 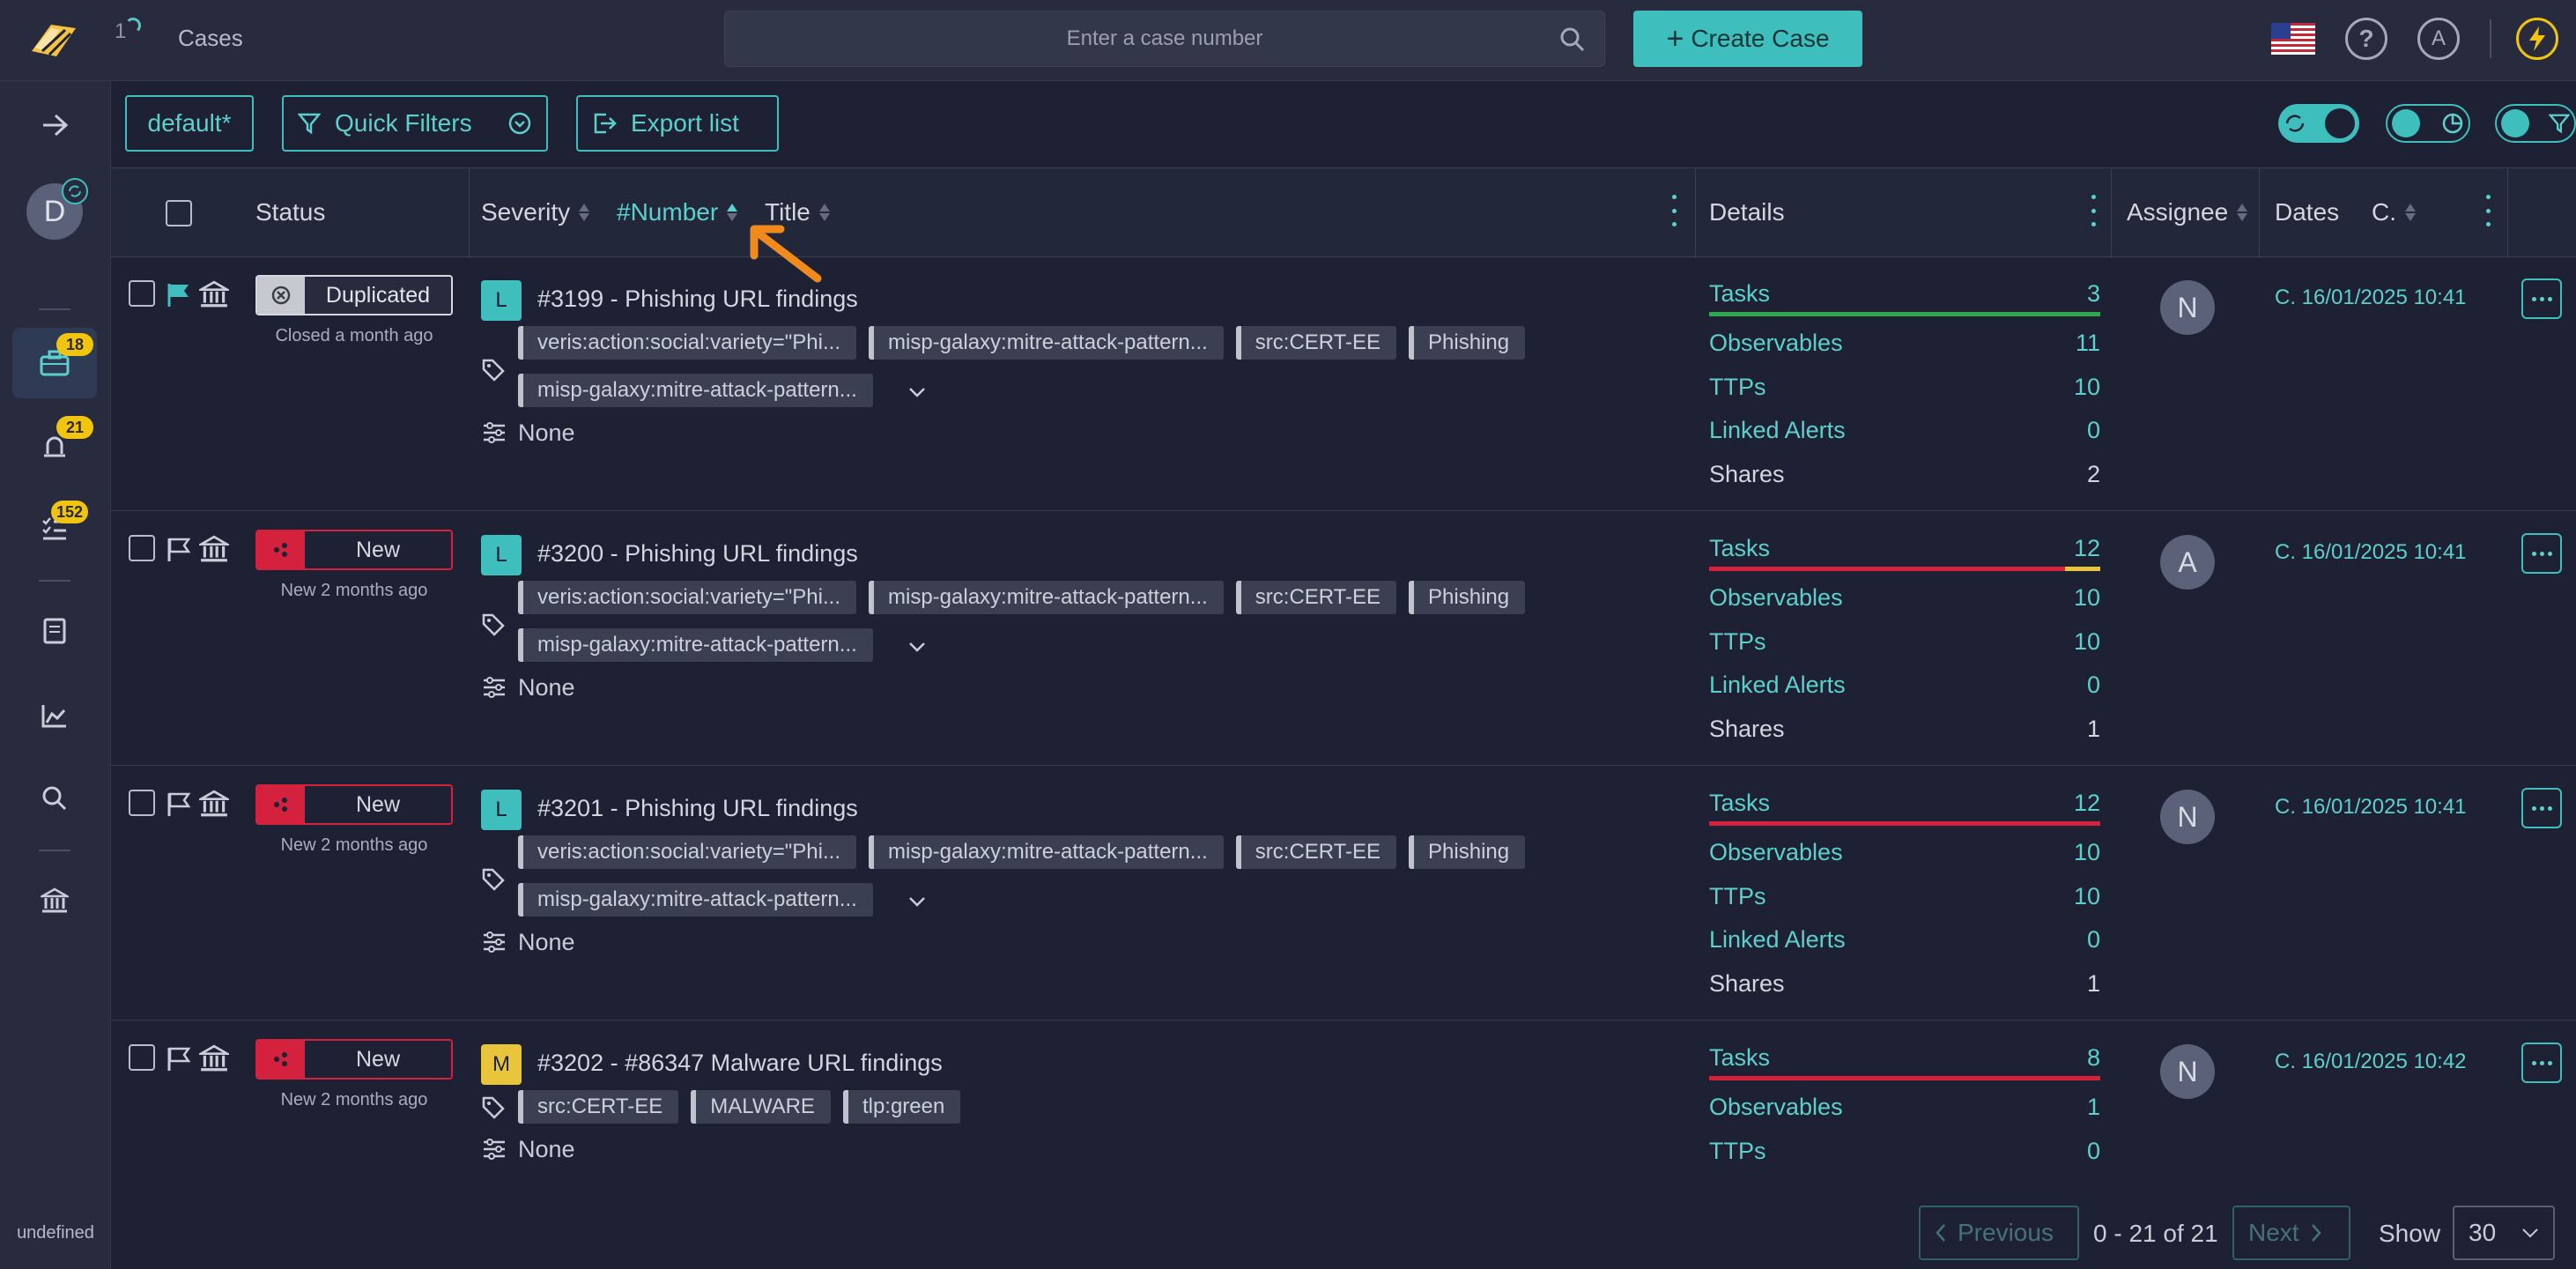 What do you see at coordinates (798, 212) in the screenshot?
I see `column-title: Title` at bounding box center [798, 212].